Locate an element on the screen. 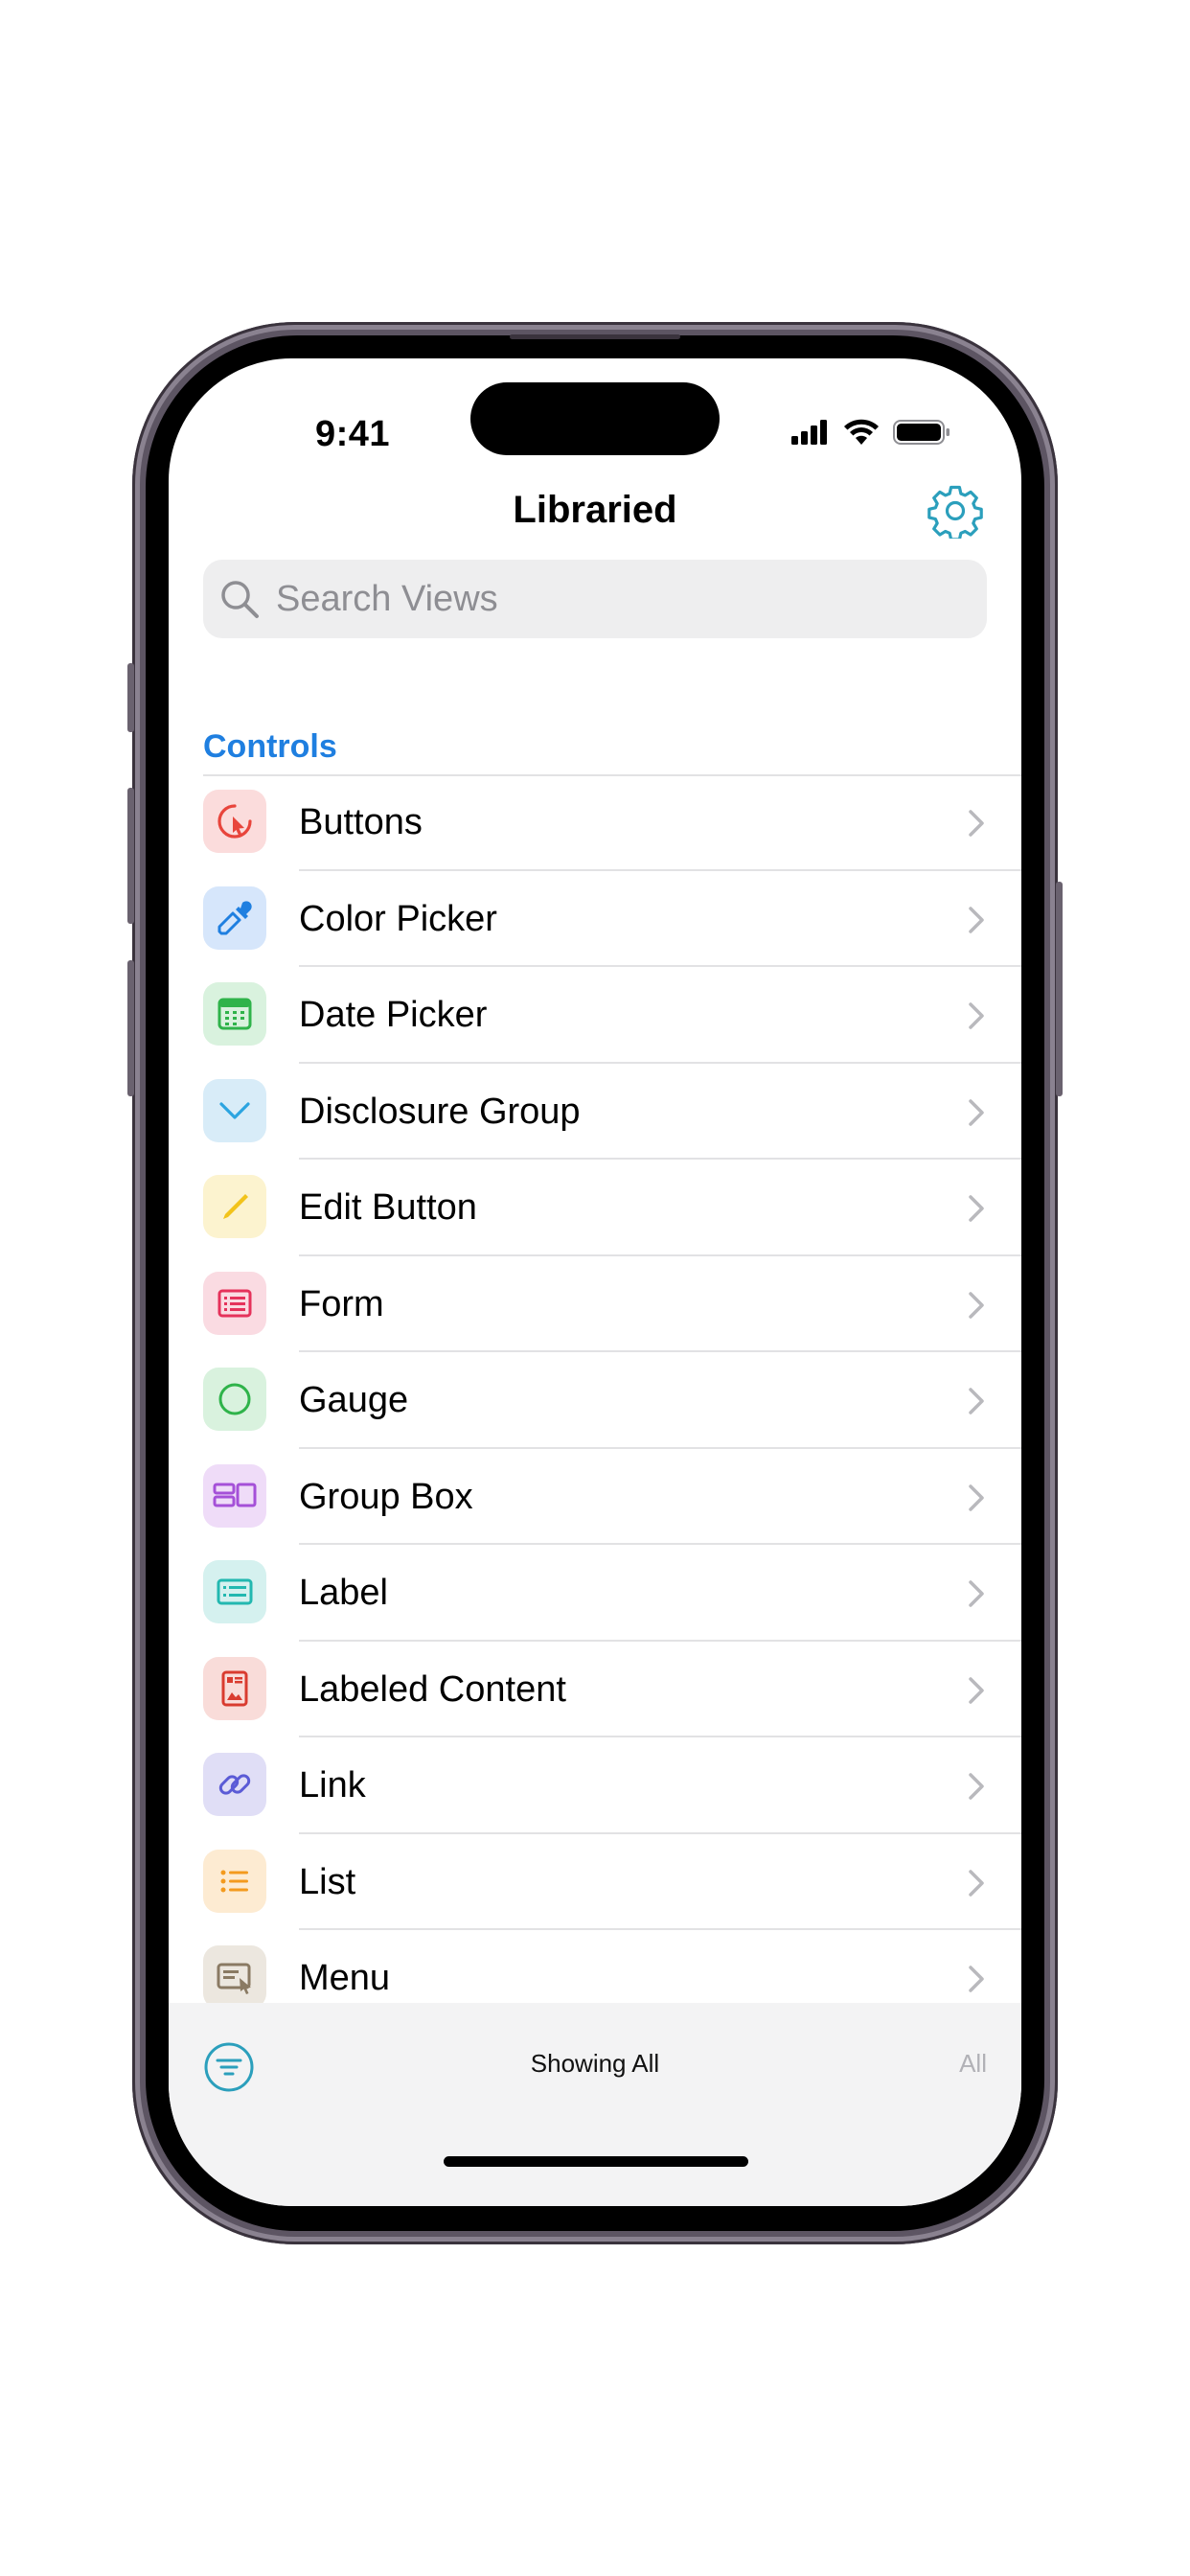  list-item-color-picker: Color Picker is located at coordinates (595, 919).